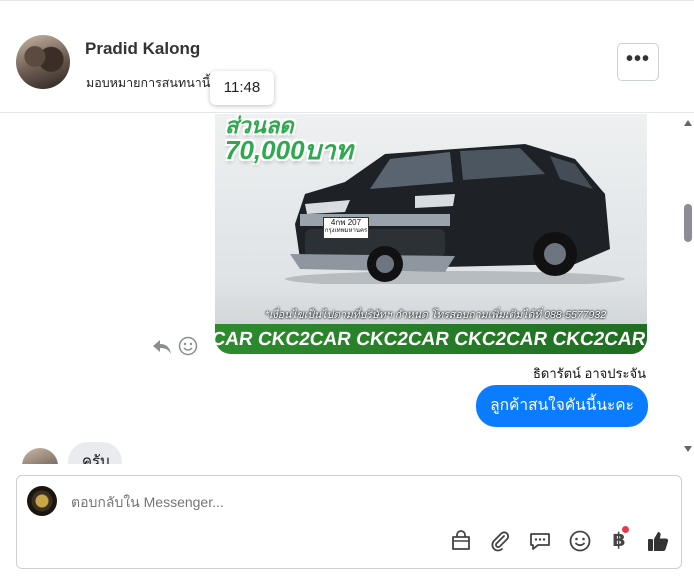 This screenshot has height=582, width=694. Describe the element at coordinates (687, 289) in the screenshot. I see `chat-scrollbar` at that location.